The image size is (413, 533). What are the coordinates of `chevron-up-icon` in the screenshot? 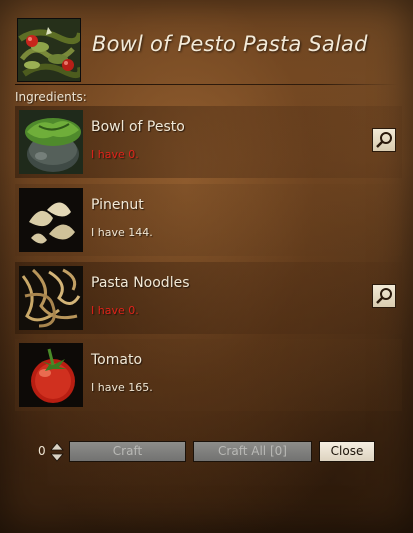 It's located at (57, 446).